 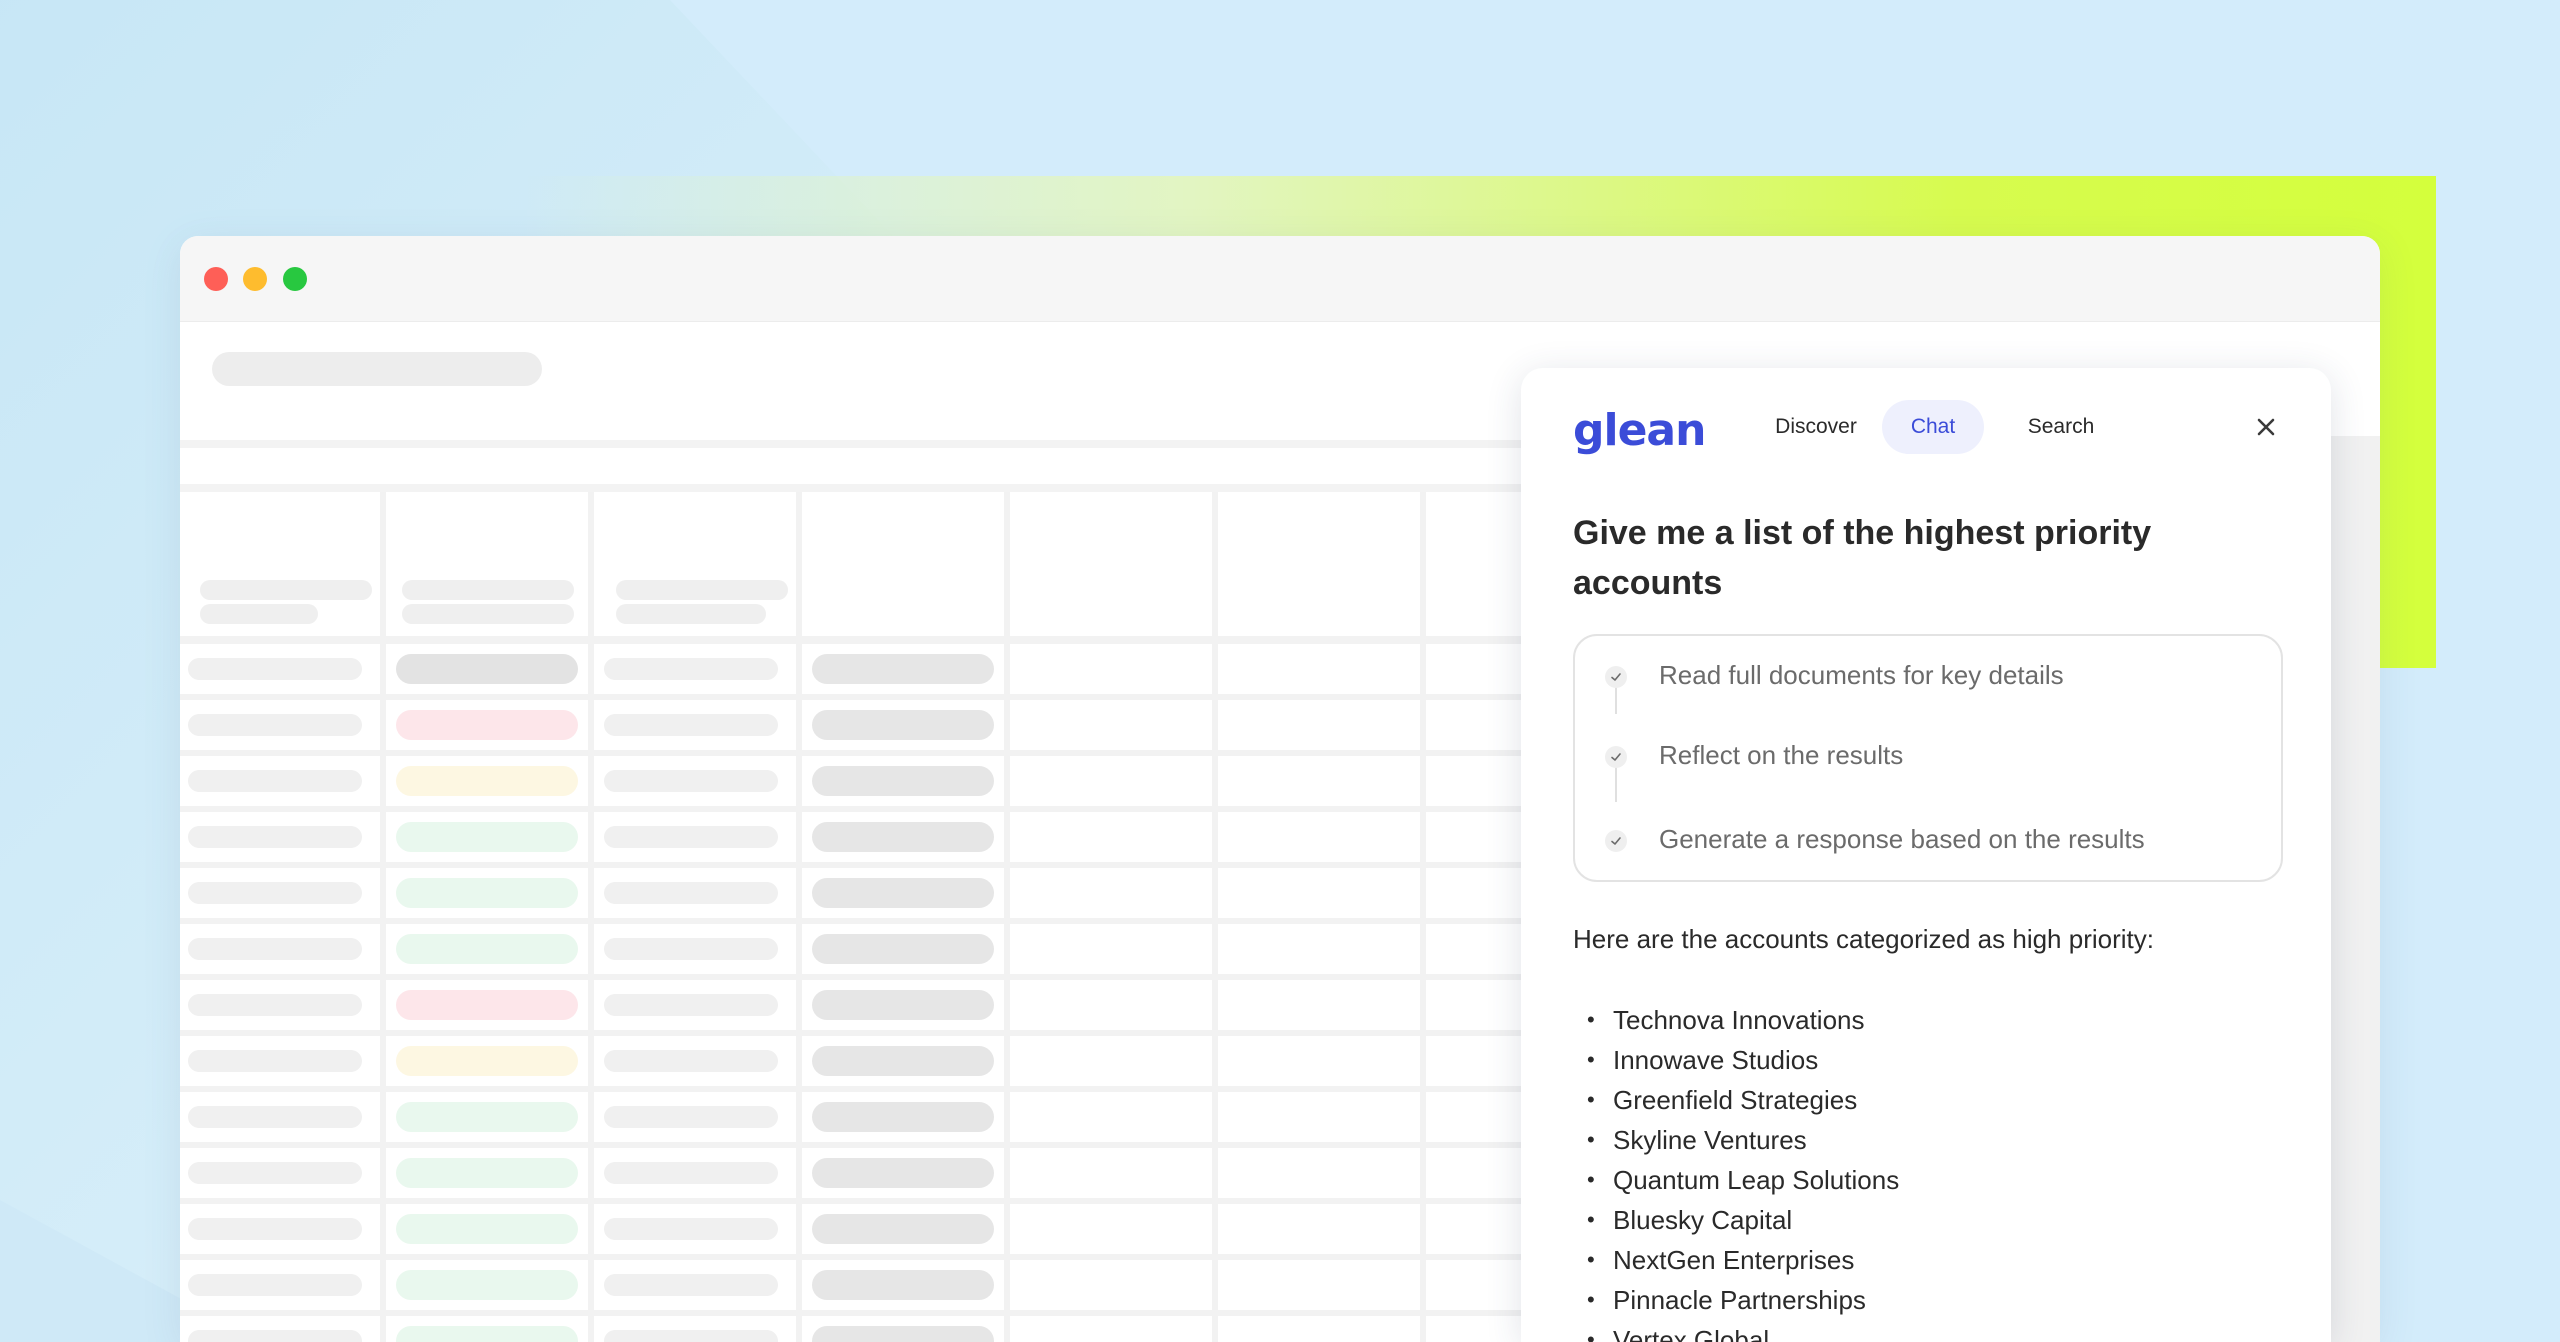 I want to click on list-item: • Pinnacle Partnerships, so click(x=1726, y=1300).